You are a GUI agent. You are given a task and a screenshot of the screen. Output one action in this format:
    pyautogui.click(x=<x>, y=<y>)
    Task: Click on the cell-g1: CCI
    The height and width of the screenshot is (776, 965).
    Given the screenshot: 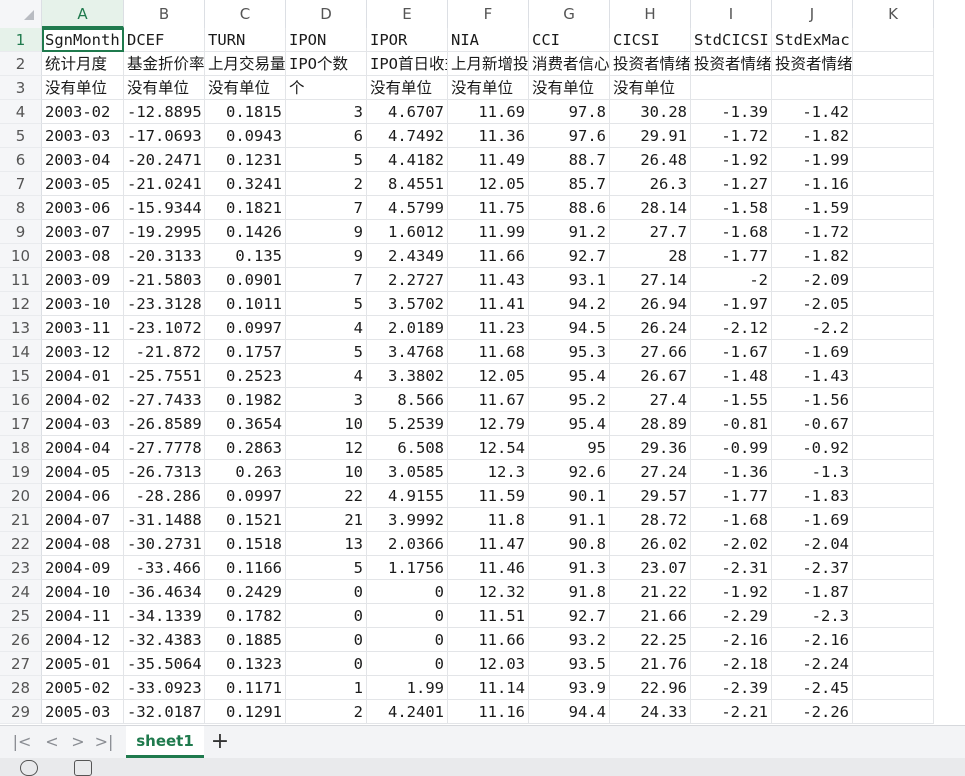 What is the action you would take?
    pyautogui.click(x=569, y=40)
    